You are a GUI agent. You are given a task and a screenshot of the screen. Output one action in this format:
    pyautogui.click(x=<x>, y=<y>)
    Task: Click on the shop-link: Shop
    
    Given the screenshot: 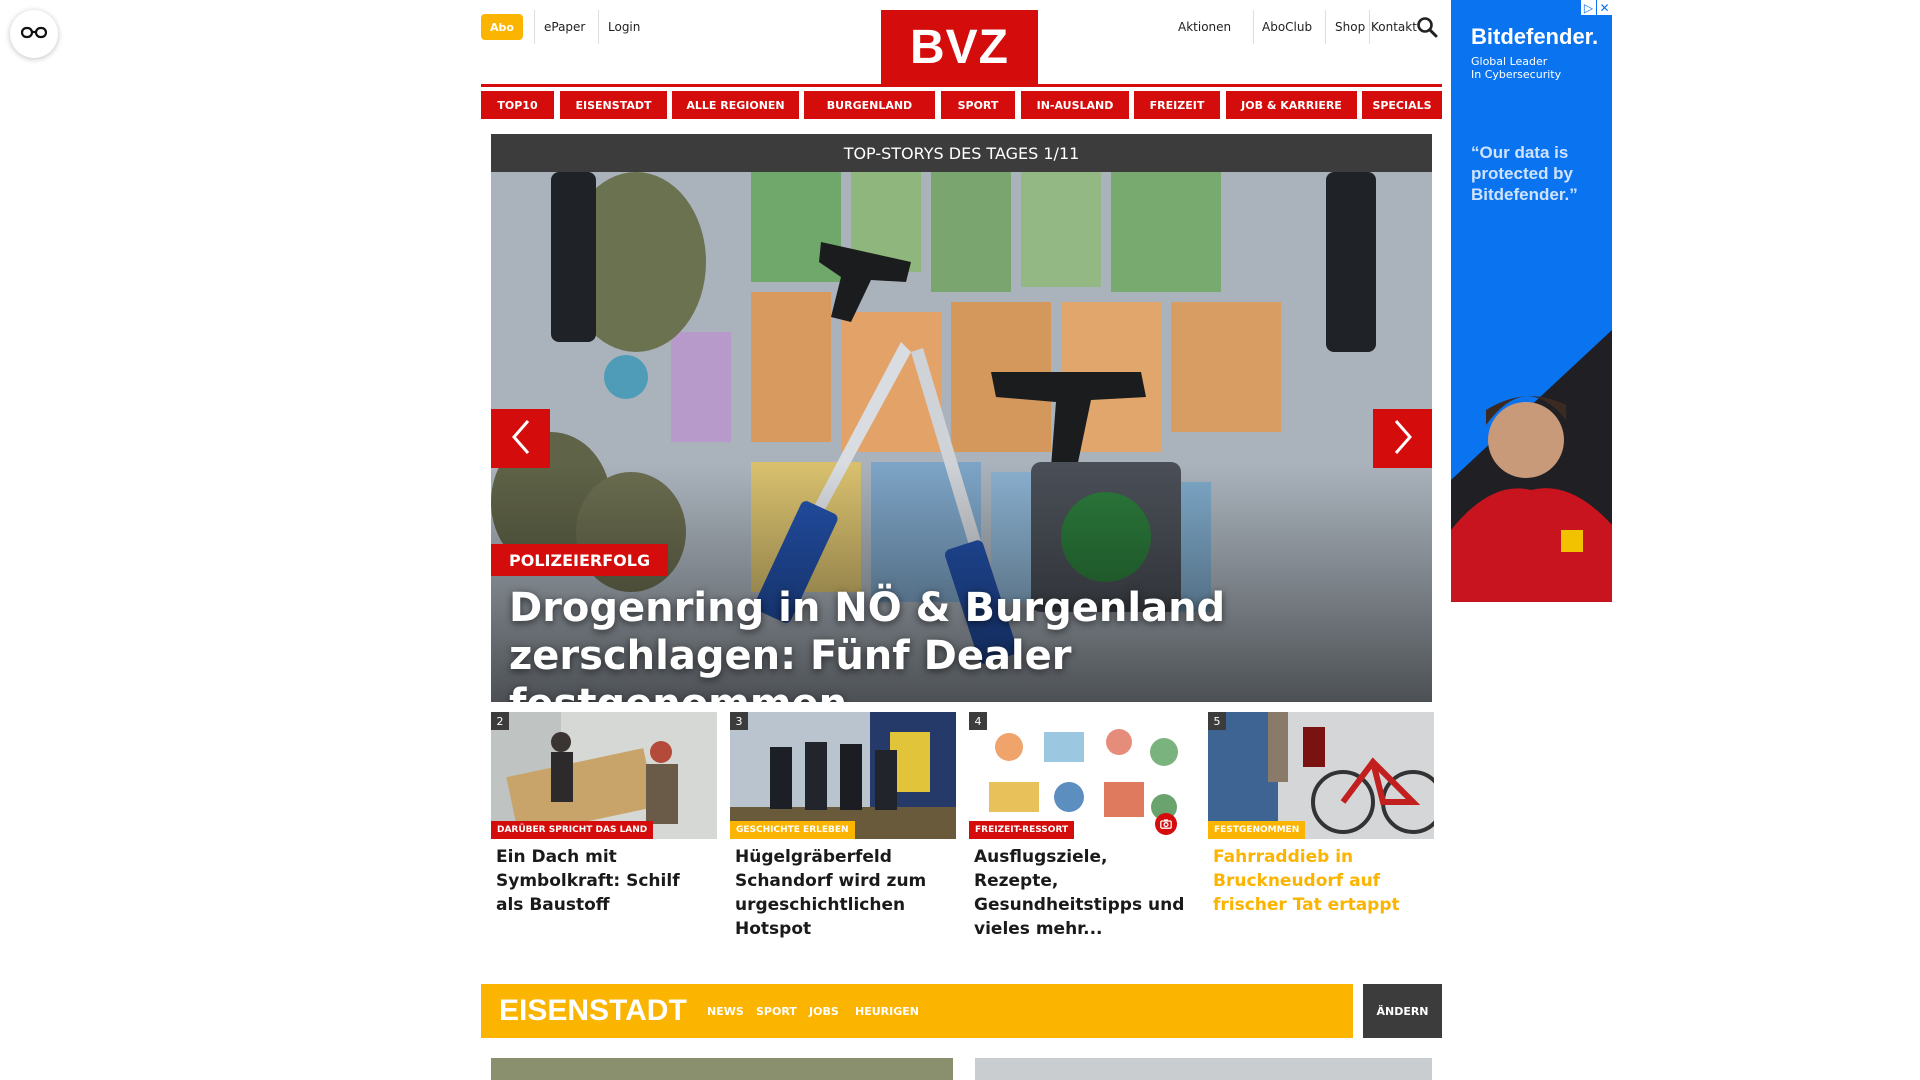 What is the action you would take?
    pyautogui.click(x=1350, y=27)
    